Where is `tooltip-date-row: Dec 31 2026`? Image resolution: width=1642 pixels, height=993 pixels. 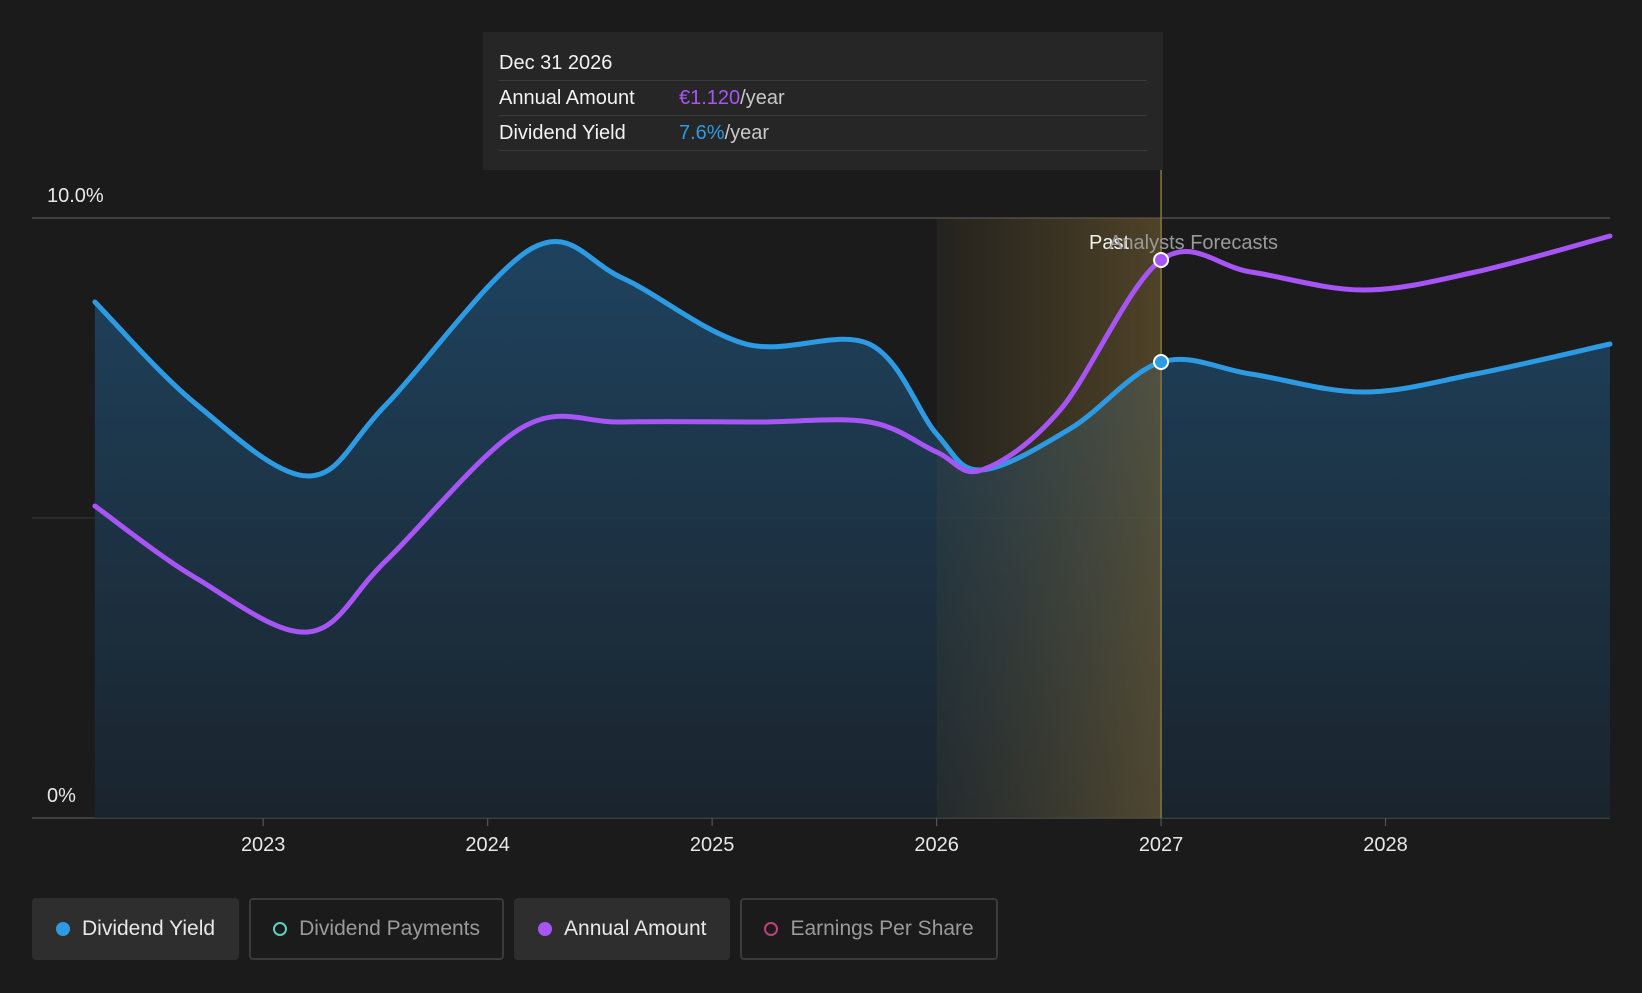
tooltip-date-row: Dec 31 2026 is located at coordinates (823, 63).